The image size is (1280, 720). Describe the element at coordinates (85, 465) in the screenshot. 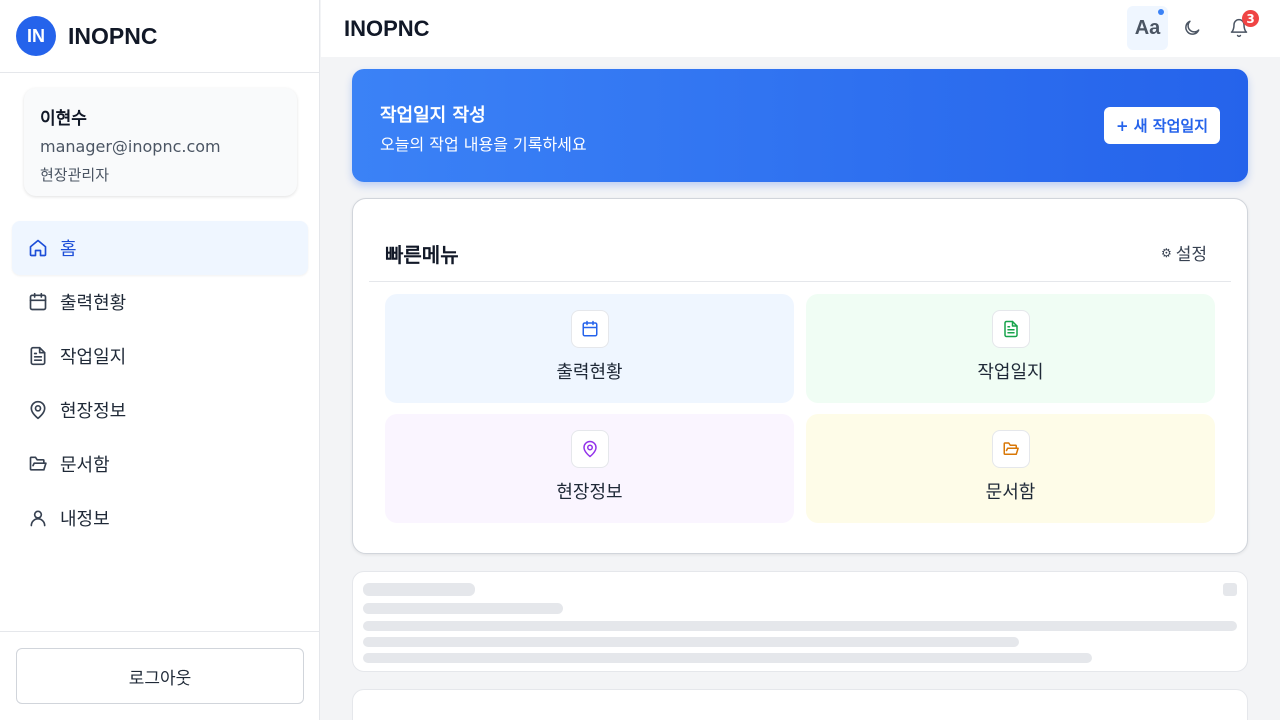

I see `sidebar-item-label: 문서함` at that location.